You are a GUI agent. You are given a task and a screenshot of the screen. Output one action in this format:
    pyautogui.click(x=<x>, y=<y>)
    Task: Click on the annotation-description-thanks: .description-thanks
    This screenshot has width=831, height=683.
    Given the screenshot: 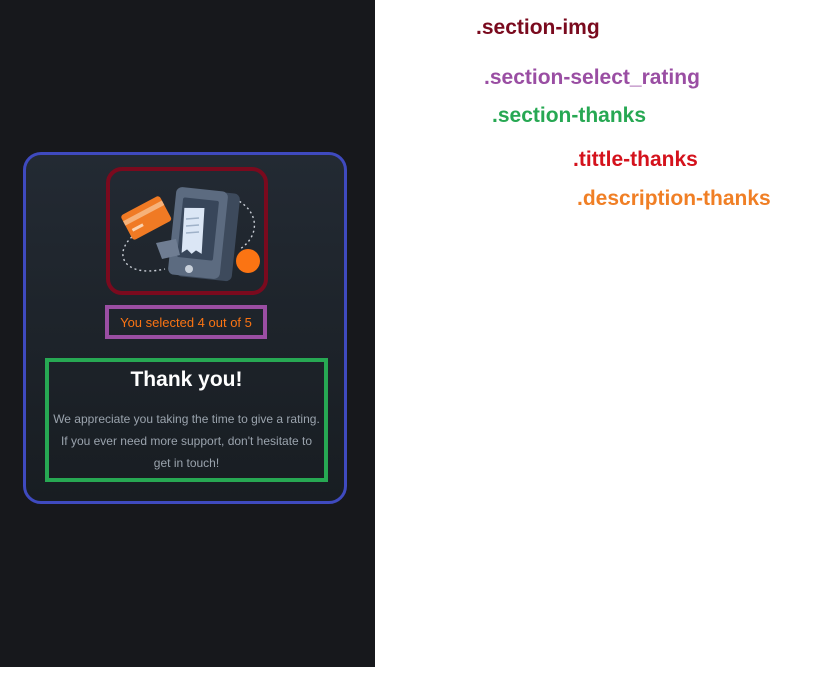 What is the action you would take?
    pyautogui.click(x=674, y=198)
    